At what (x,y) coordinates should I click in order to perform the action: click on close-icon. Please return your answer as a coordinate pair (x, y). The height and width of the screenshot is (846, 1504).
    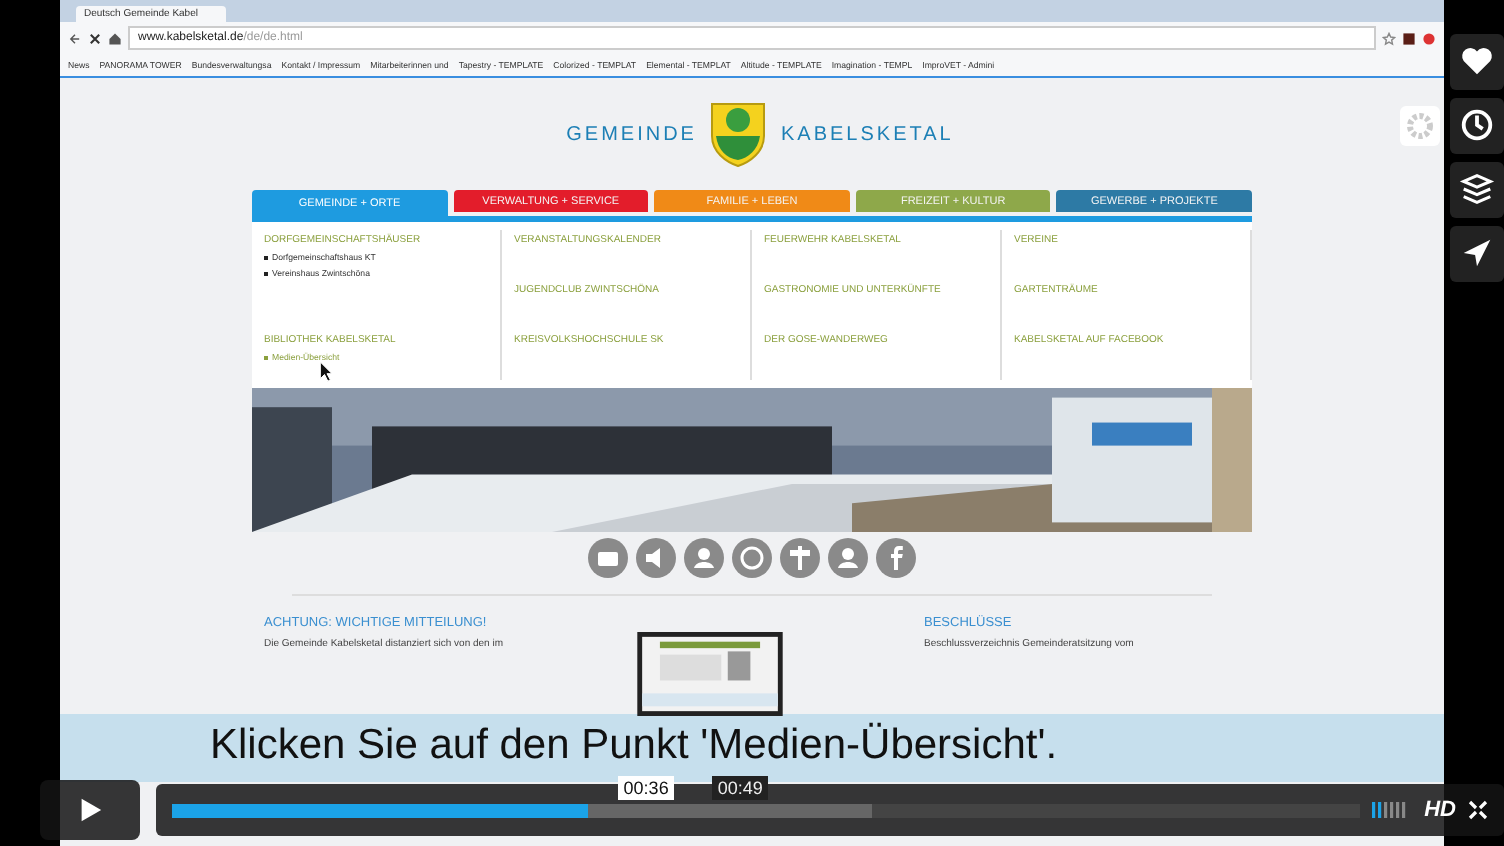
    Looking at the image, I should click on (95, 38).